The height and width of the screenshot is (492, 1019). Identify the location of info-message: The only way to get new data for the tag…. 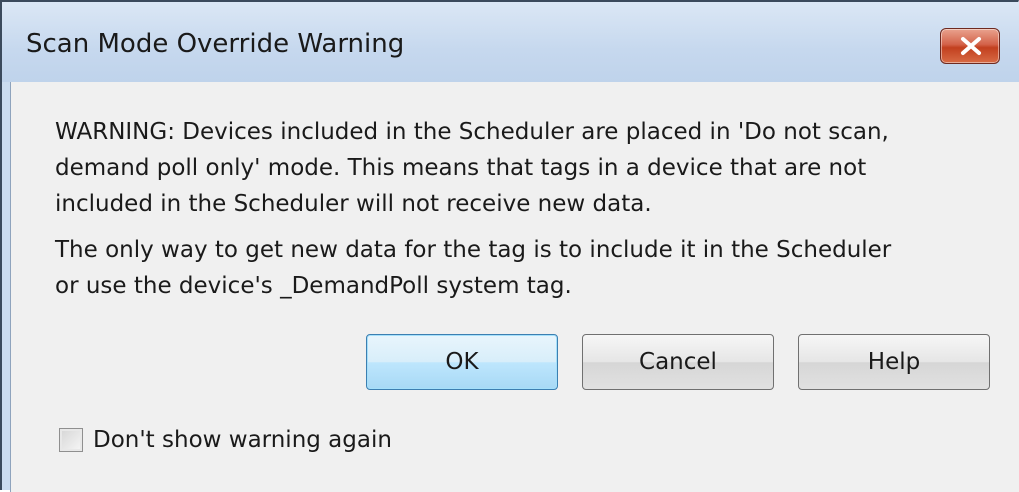
(535, 268).